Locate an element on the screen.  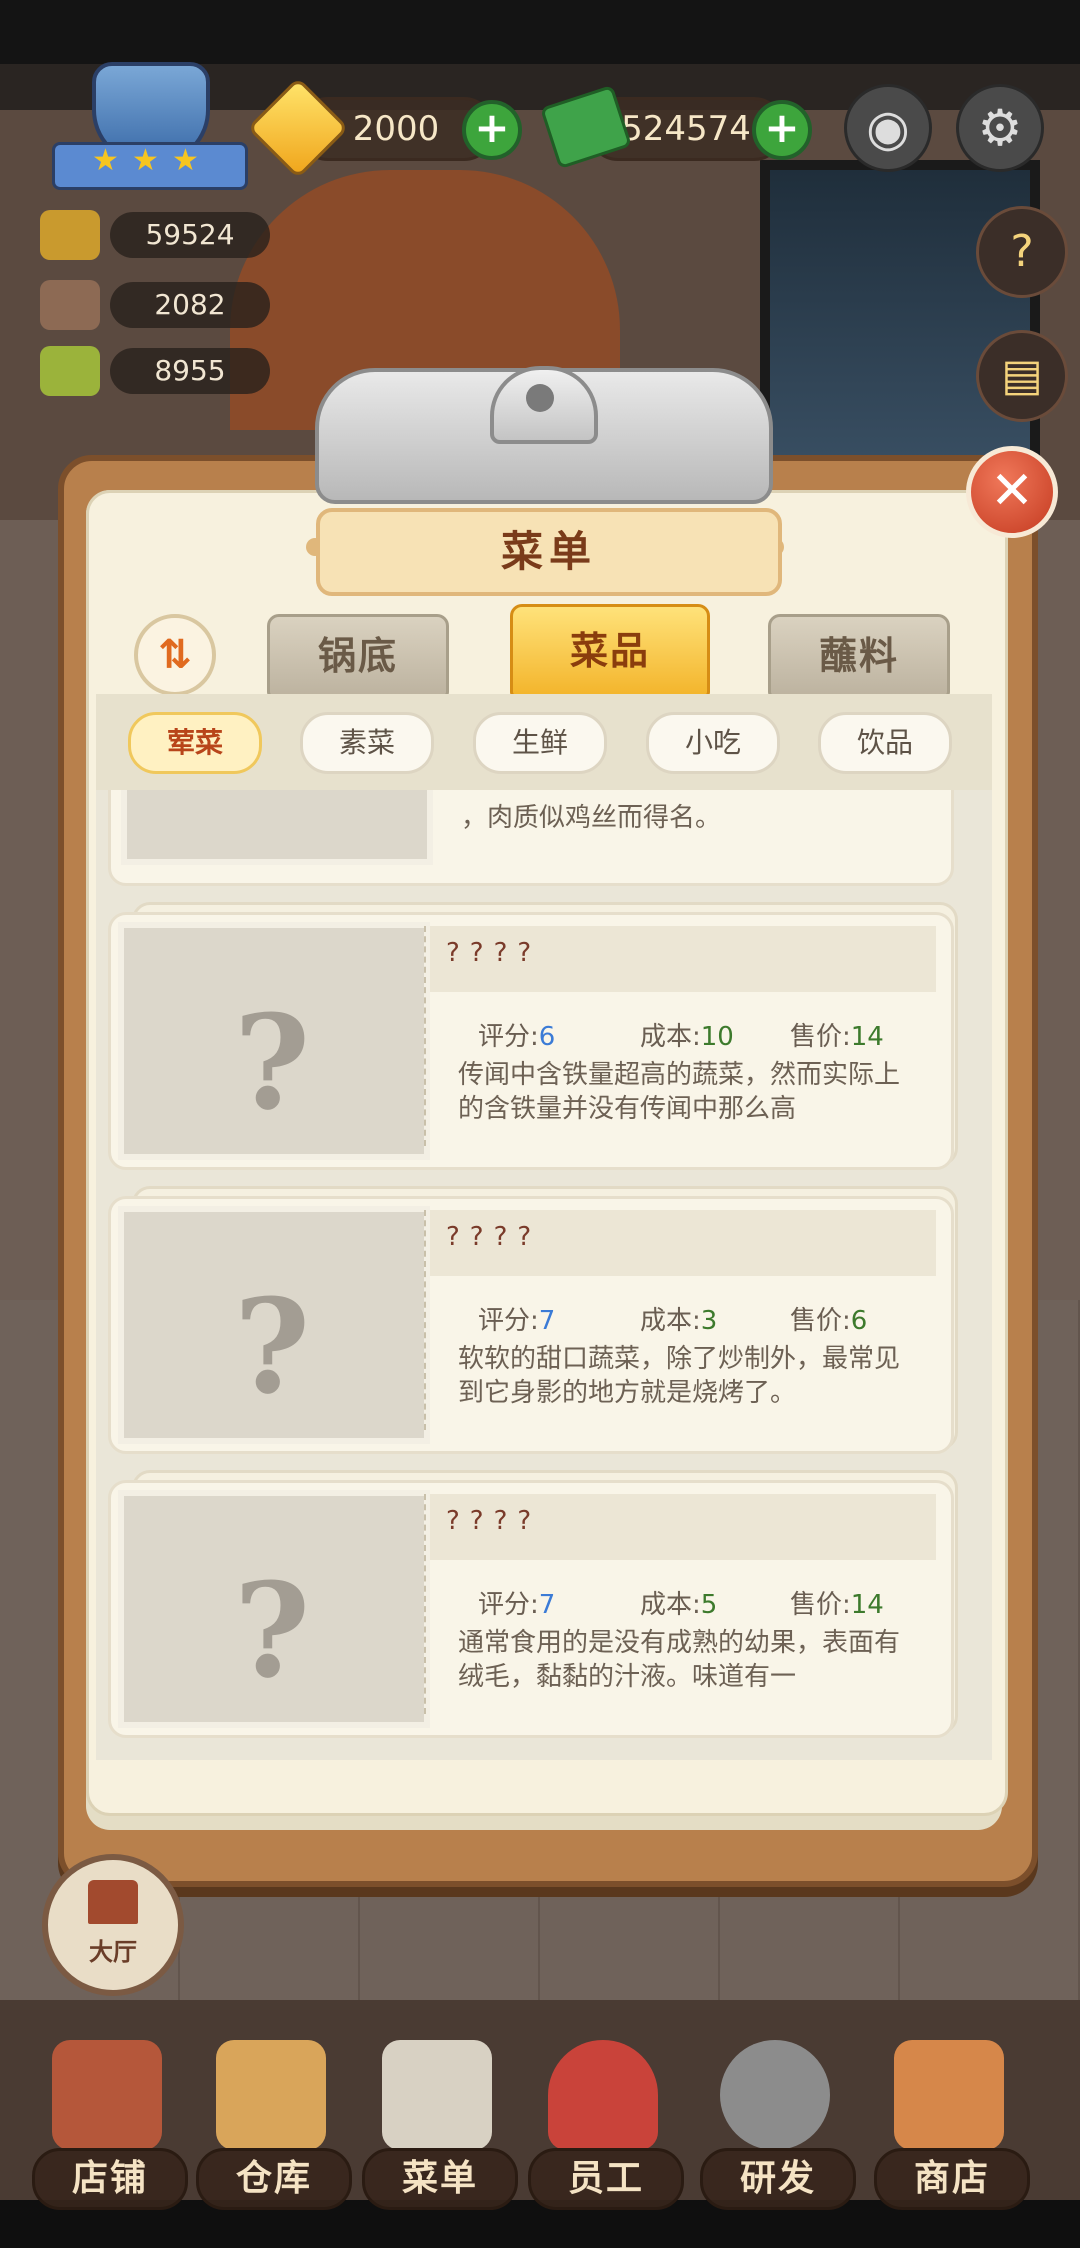
dish-description: ，肉质似鸡丝而得名。 is located at coordinates (591, 818).